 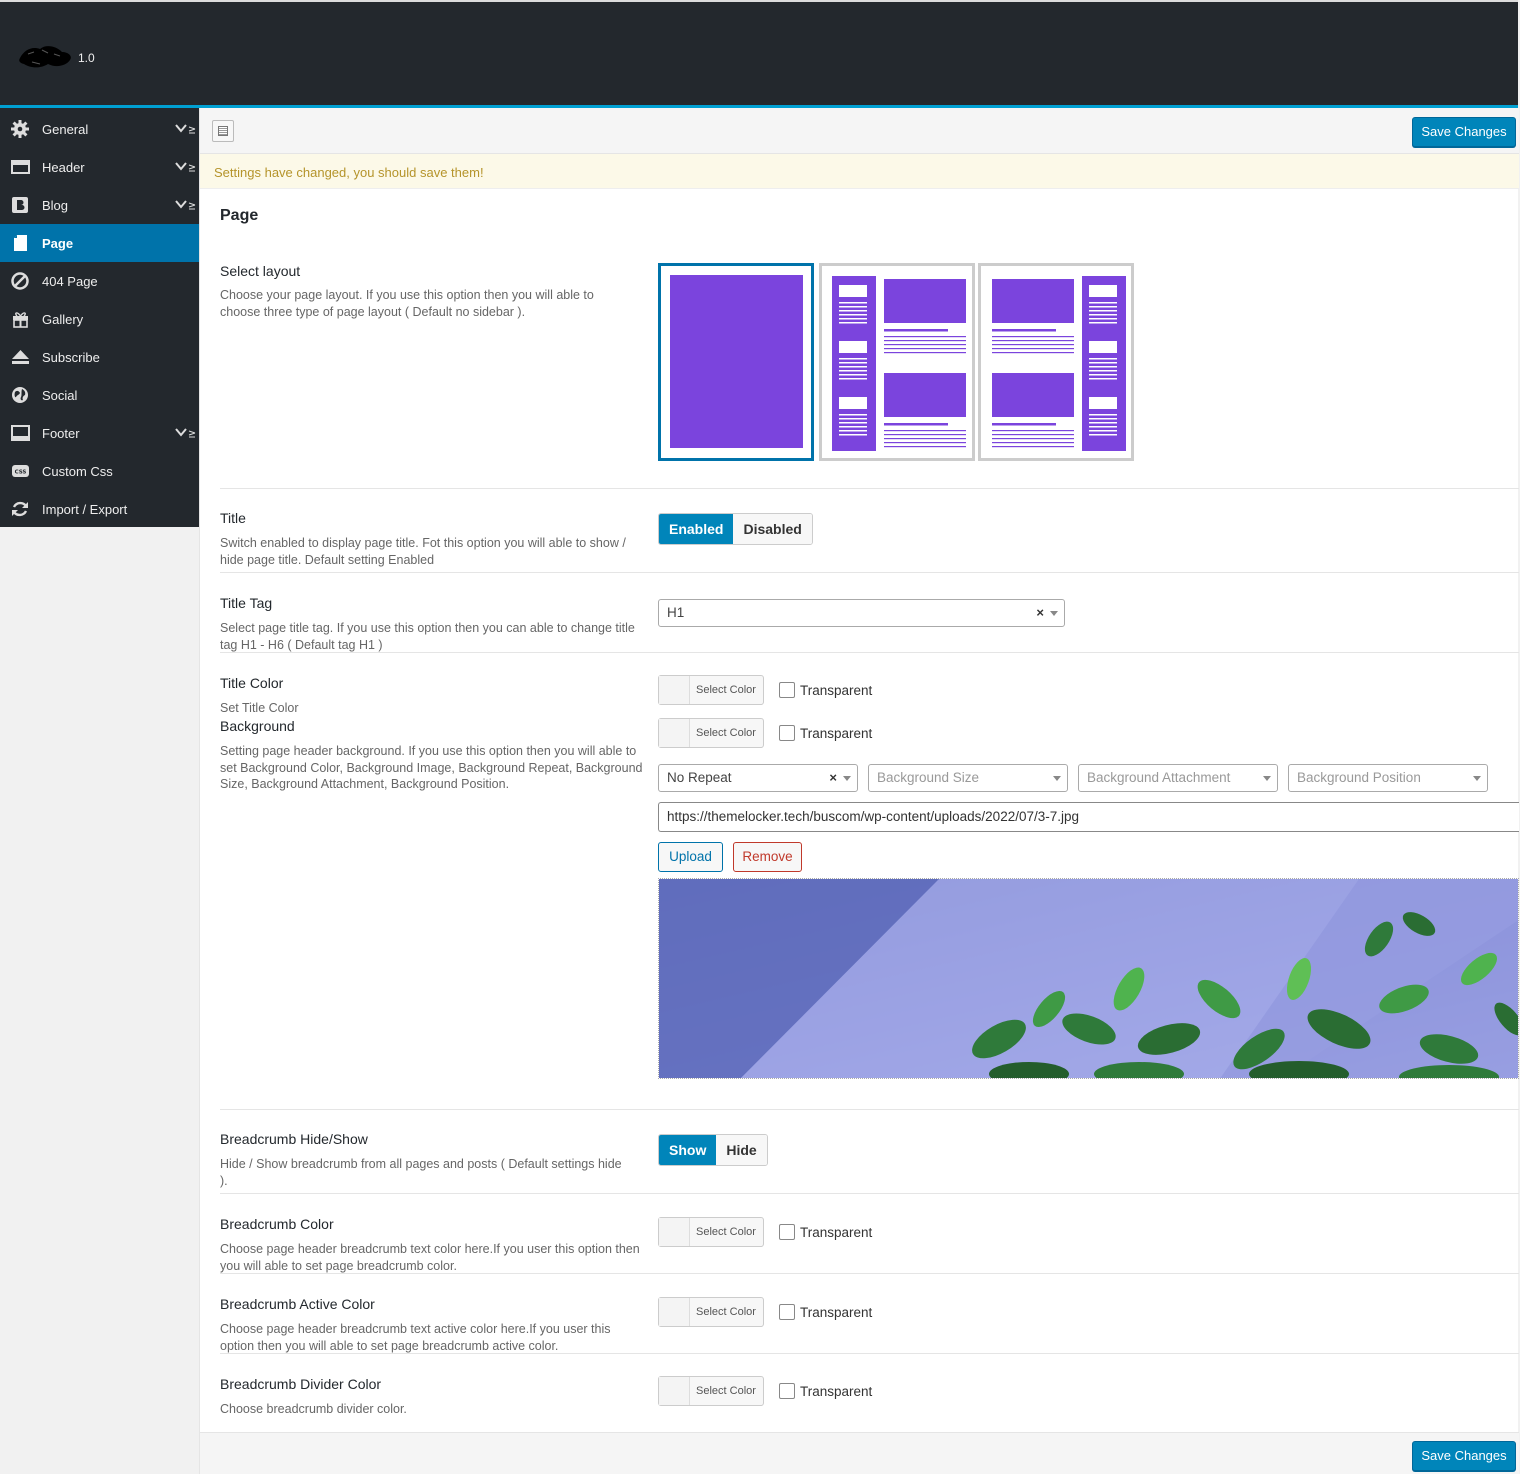 I want to click on sidebar-item-custom-css: CSS Custom Css, so click(x=99, y=471).